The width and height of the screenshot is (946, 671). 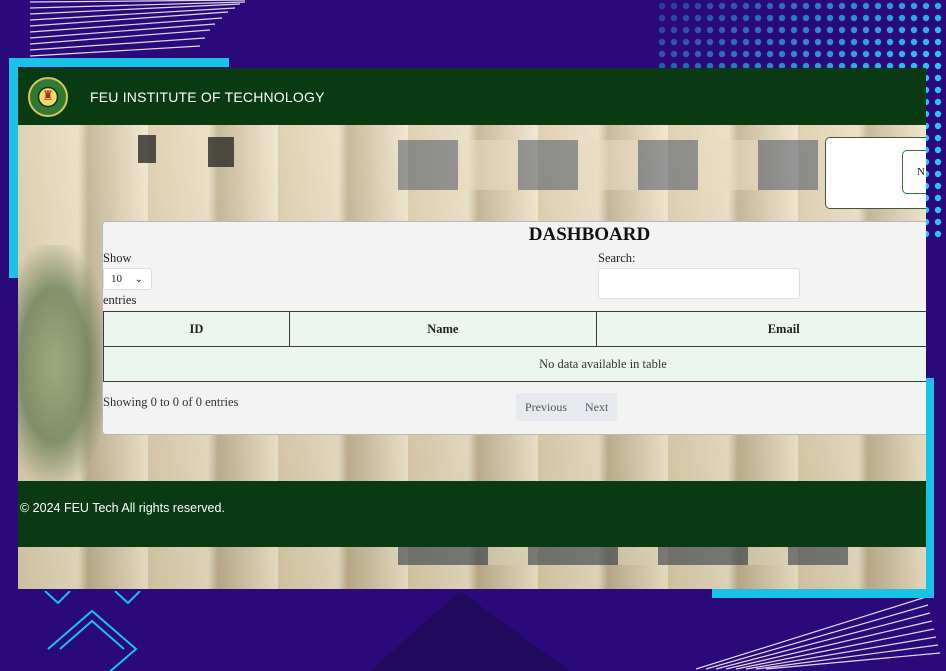 I want to click on top-navbar: ♜ FEU INSTITUTE OF TECHNOLOGY, so click(x=472, y=96).